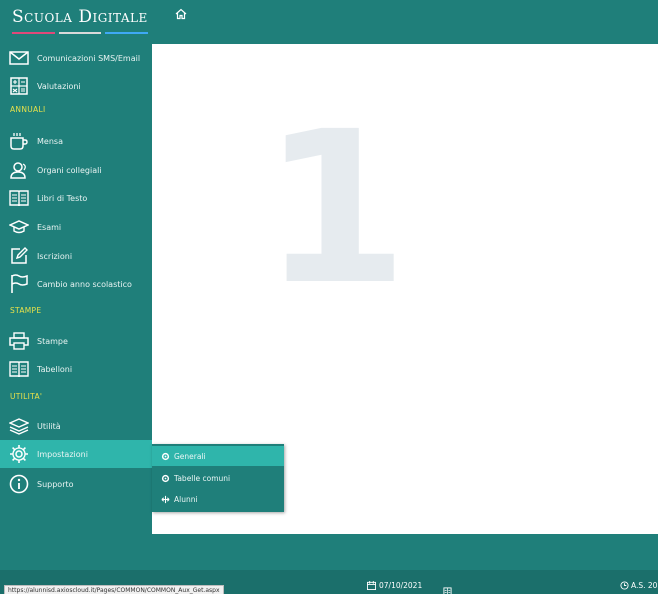 The width and height of the screenshot is (658, 594). I want to click on edit-icon, so click(19, 256).